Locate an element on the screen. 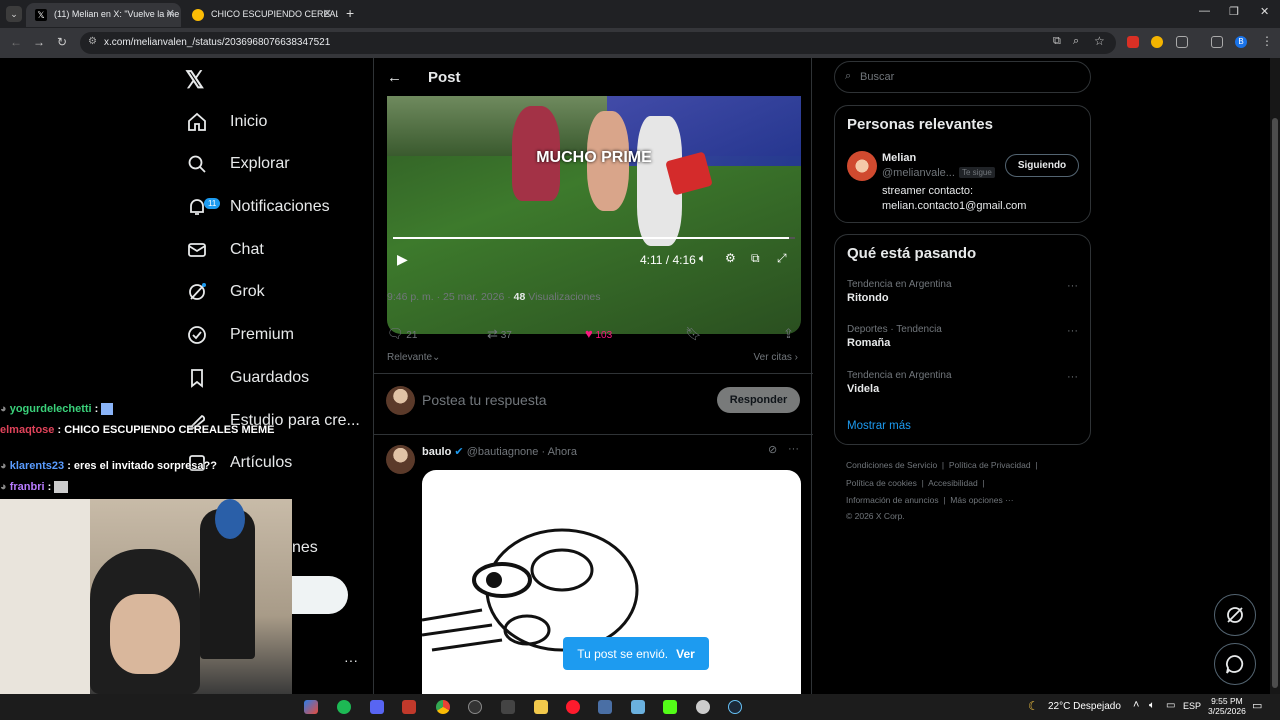 This screenshot has height=720, width=1280. back-icon: ← is located at coordinates (16, 42).